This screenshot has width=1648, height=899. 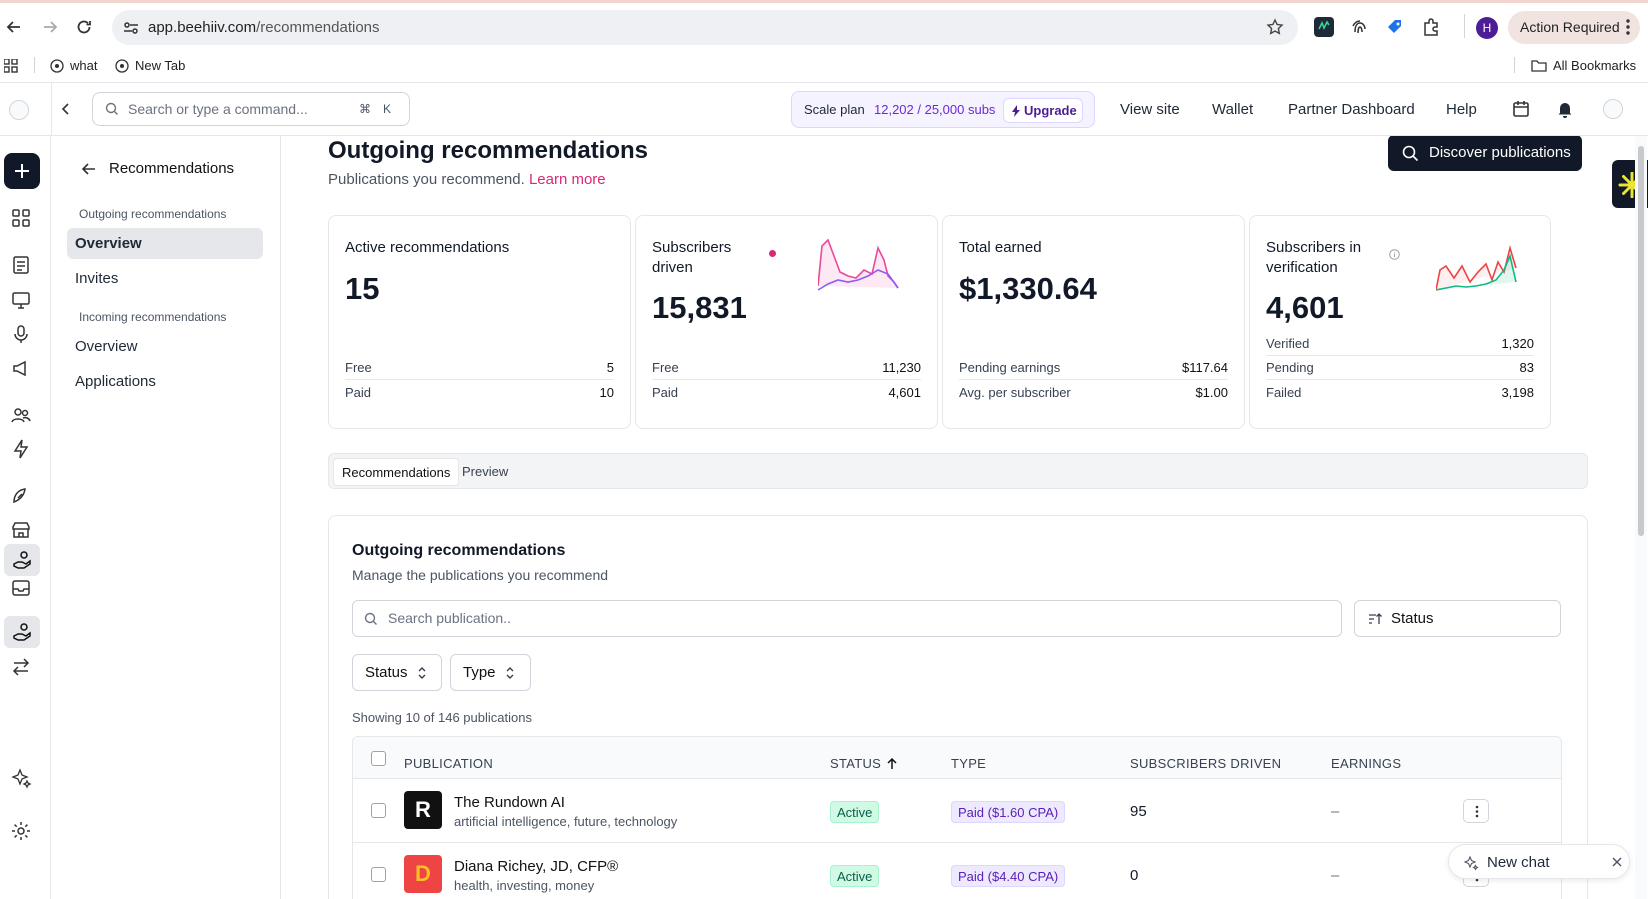 I want to click on sort-status-select: Status, so click(x=1457, y=618).